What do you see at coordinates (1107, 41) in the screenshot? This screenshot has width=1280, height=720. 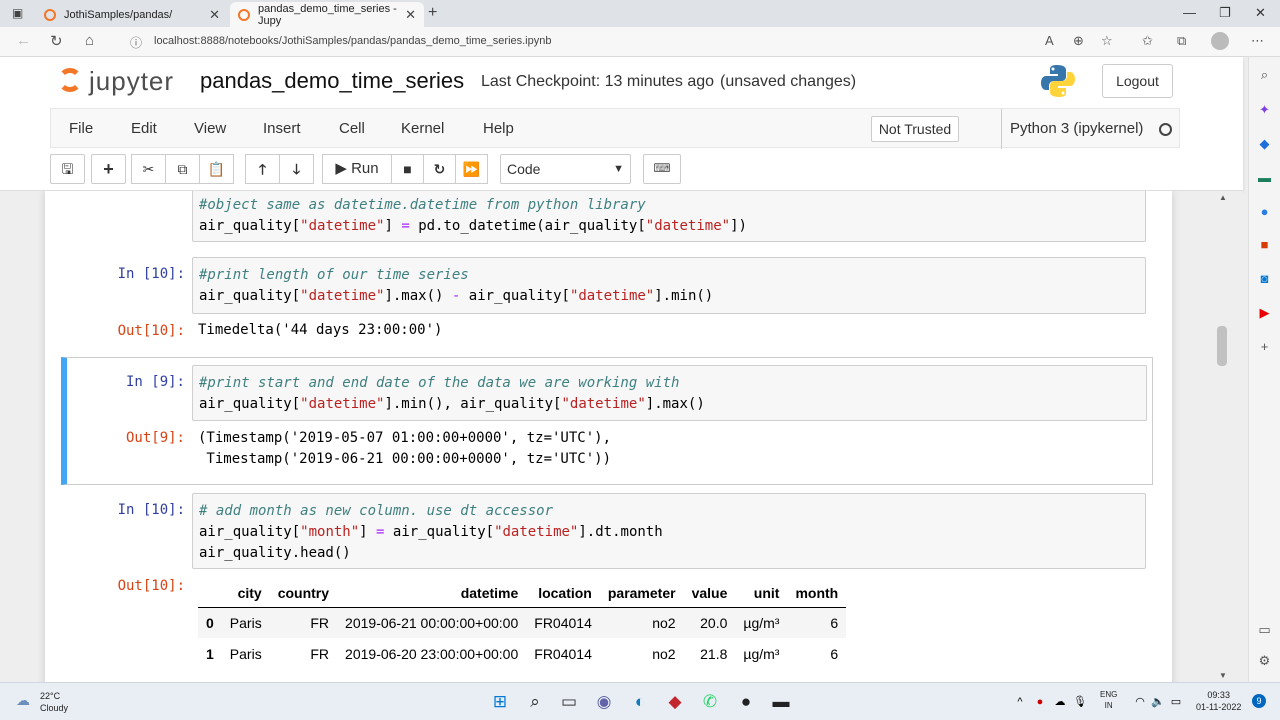 I see `favorites-add-icon: ☆` at bounding box center [1107, 41].